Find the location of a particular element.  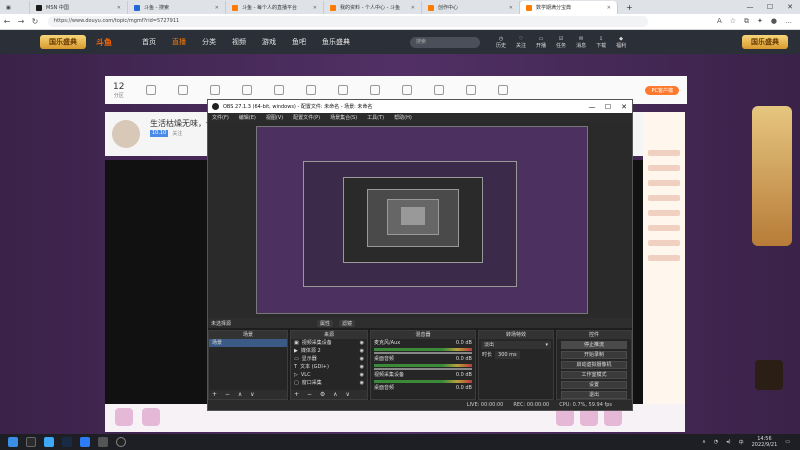

browser-tab: MSN 中国 ✕ is located at coordinates (79, 7).